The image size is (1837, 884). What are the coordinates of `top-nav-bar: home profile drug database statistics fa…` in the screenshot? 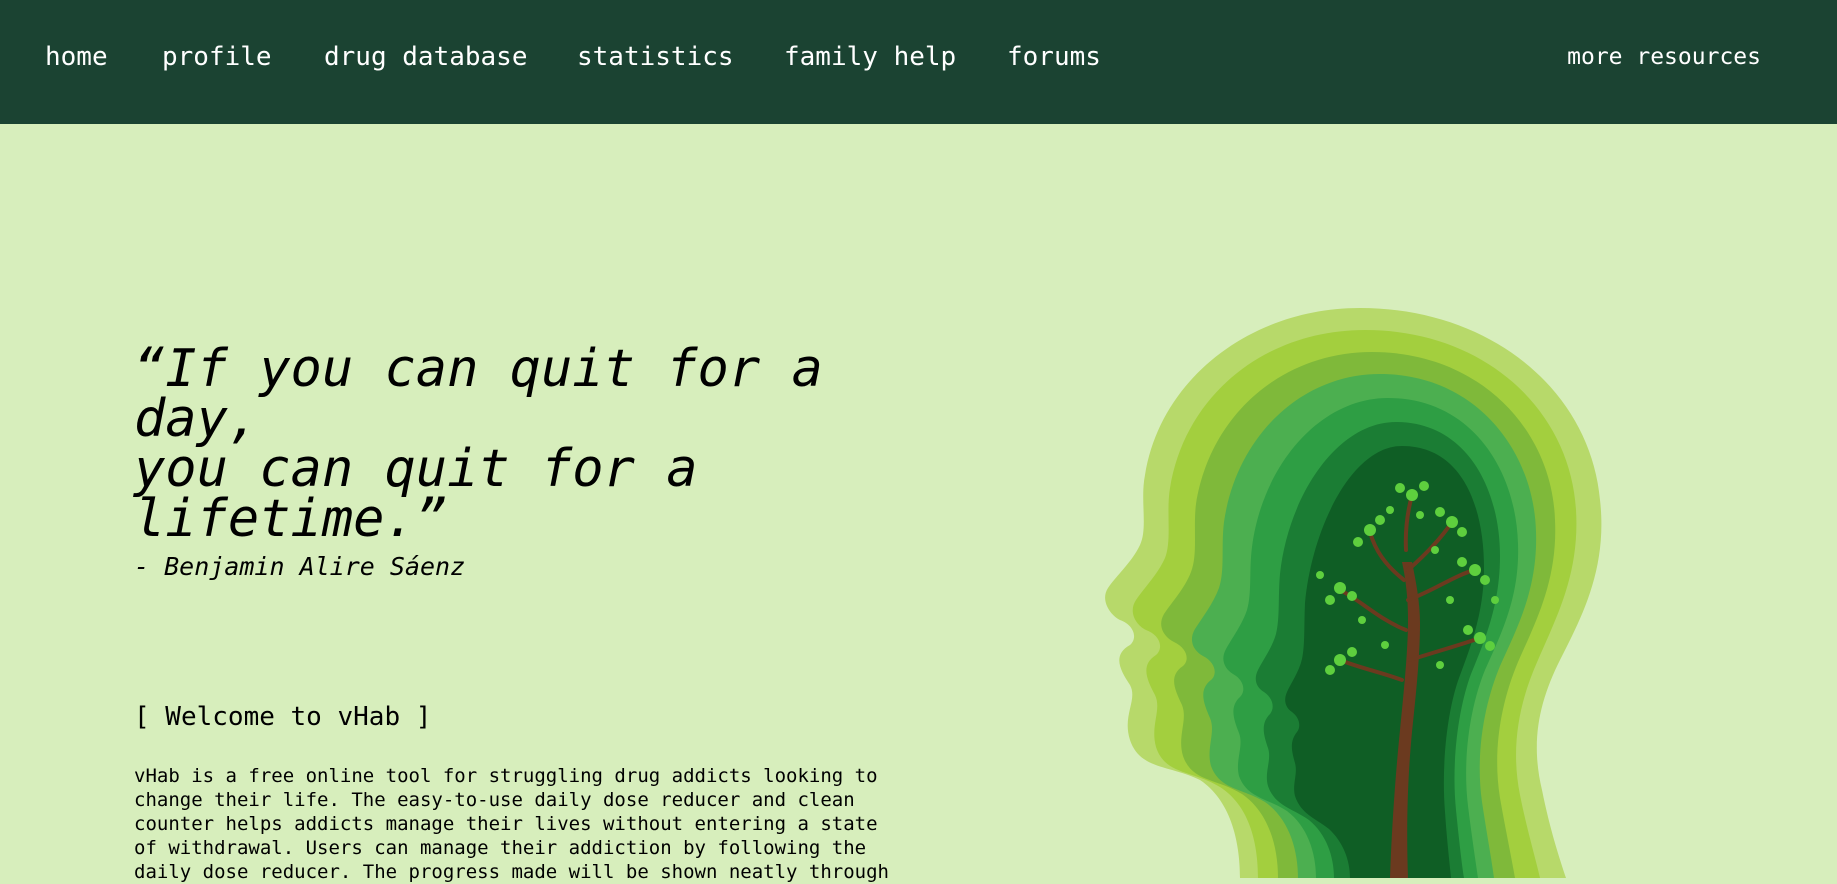 It's located at (918, 62).